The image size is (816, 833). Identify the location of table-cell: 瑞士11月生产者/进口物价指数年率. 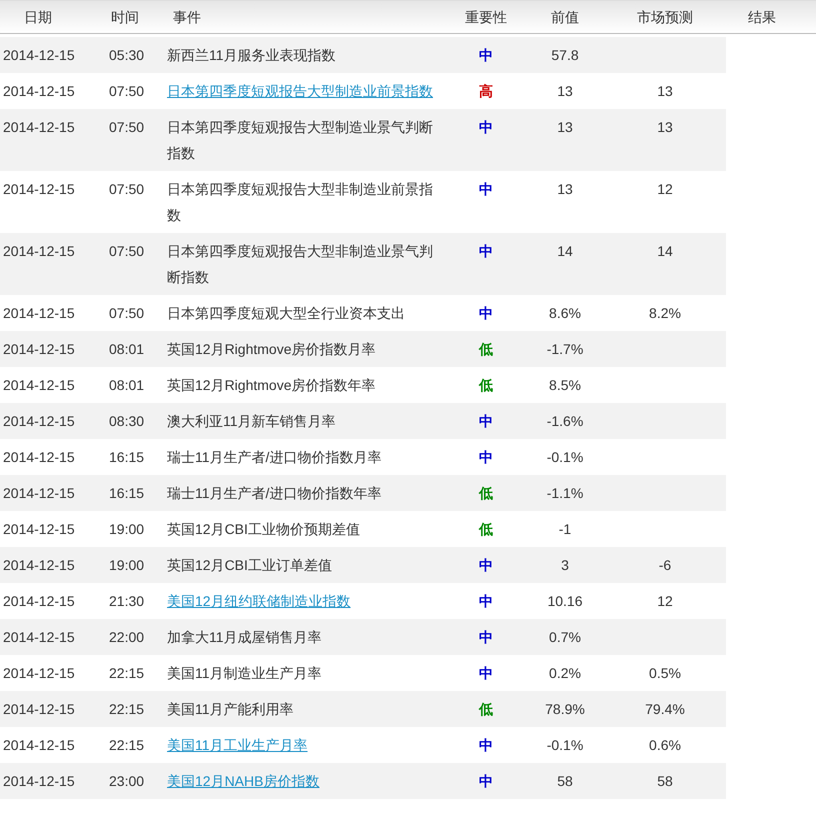
(274, 493).